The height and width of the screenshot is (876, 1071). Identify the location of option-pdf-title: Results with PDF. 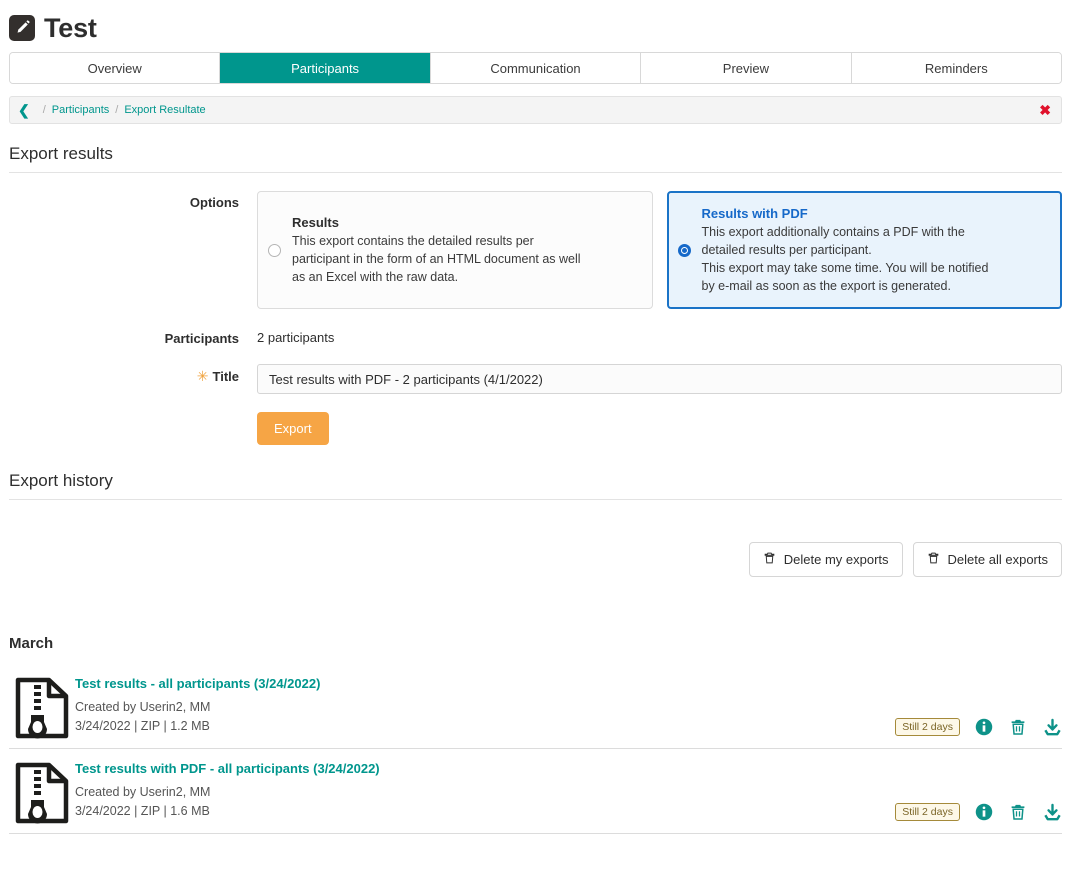
(754, 213).